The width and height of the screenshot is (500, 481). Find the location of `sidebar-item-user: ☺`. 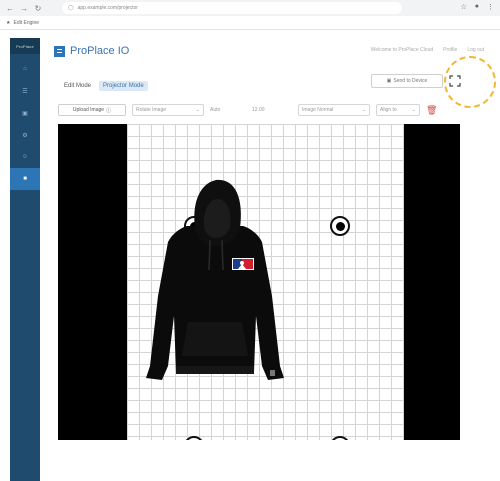

sidebar-item-user: ☺ is located at coordinates (25, 157).